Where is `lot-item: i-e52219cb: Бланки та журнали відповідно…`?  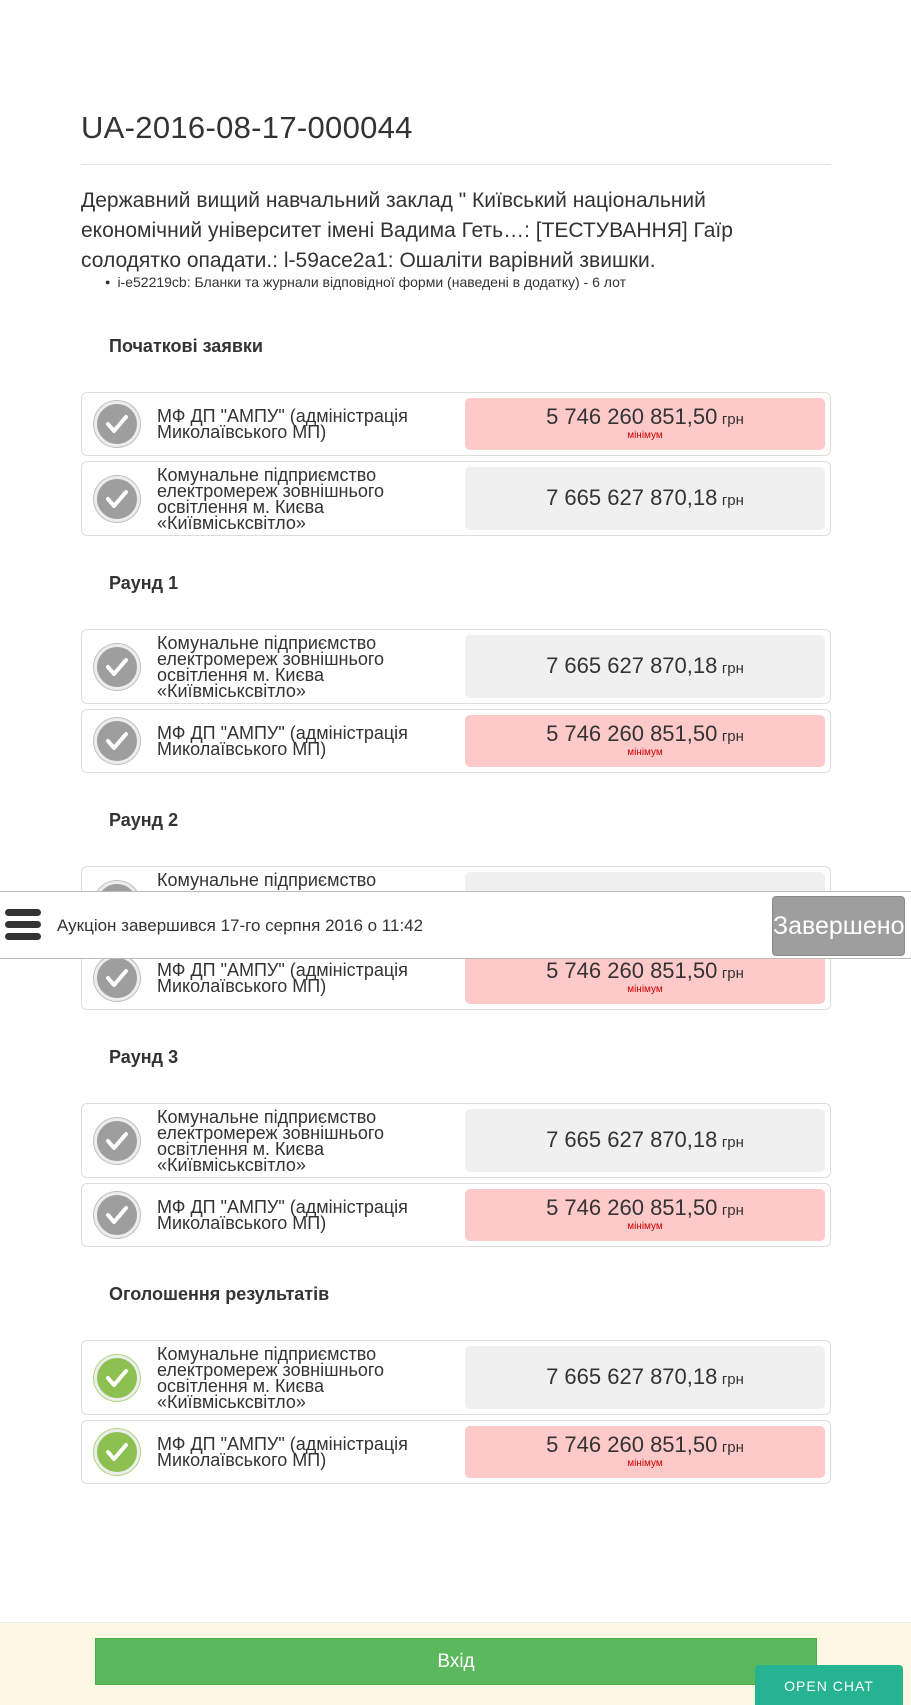 lot-item: i-e52219cb: Бланки та журнали відповідно… is located at coordinates (365, 282).